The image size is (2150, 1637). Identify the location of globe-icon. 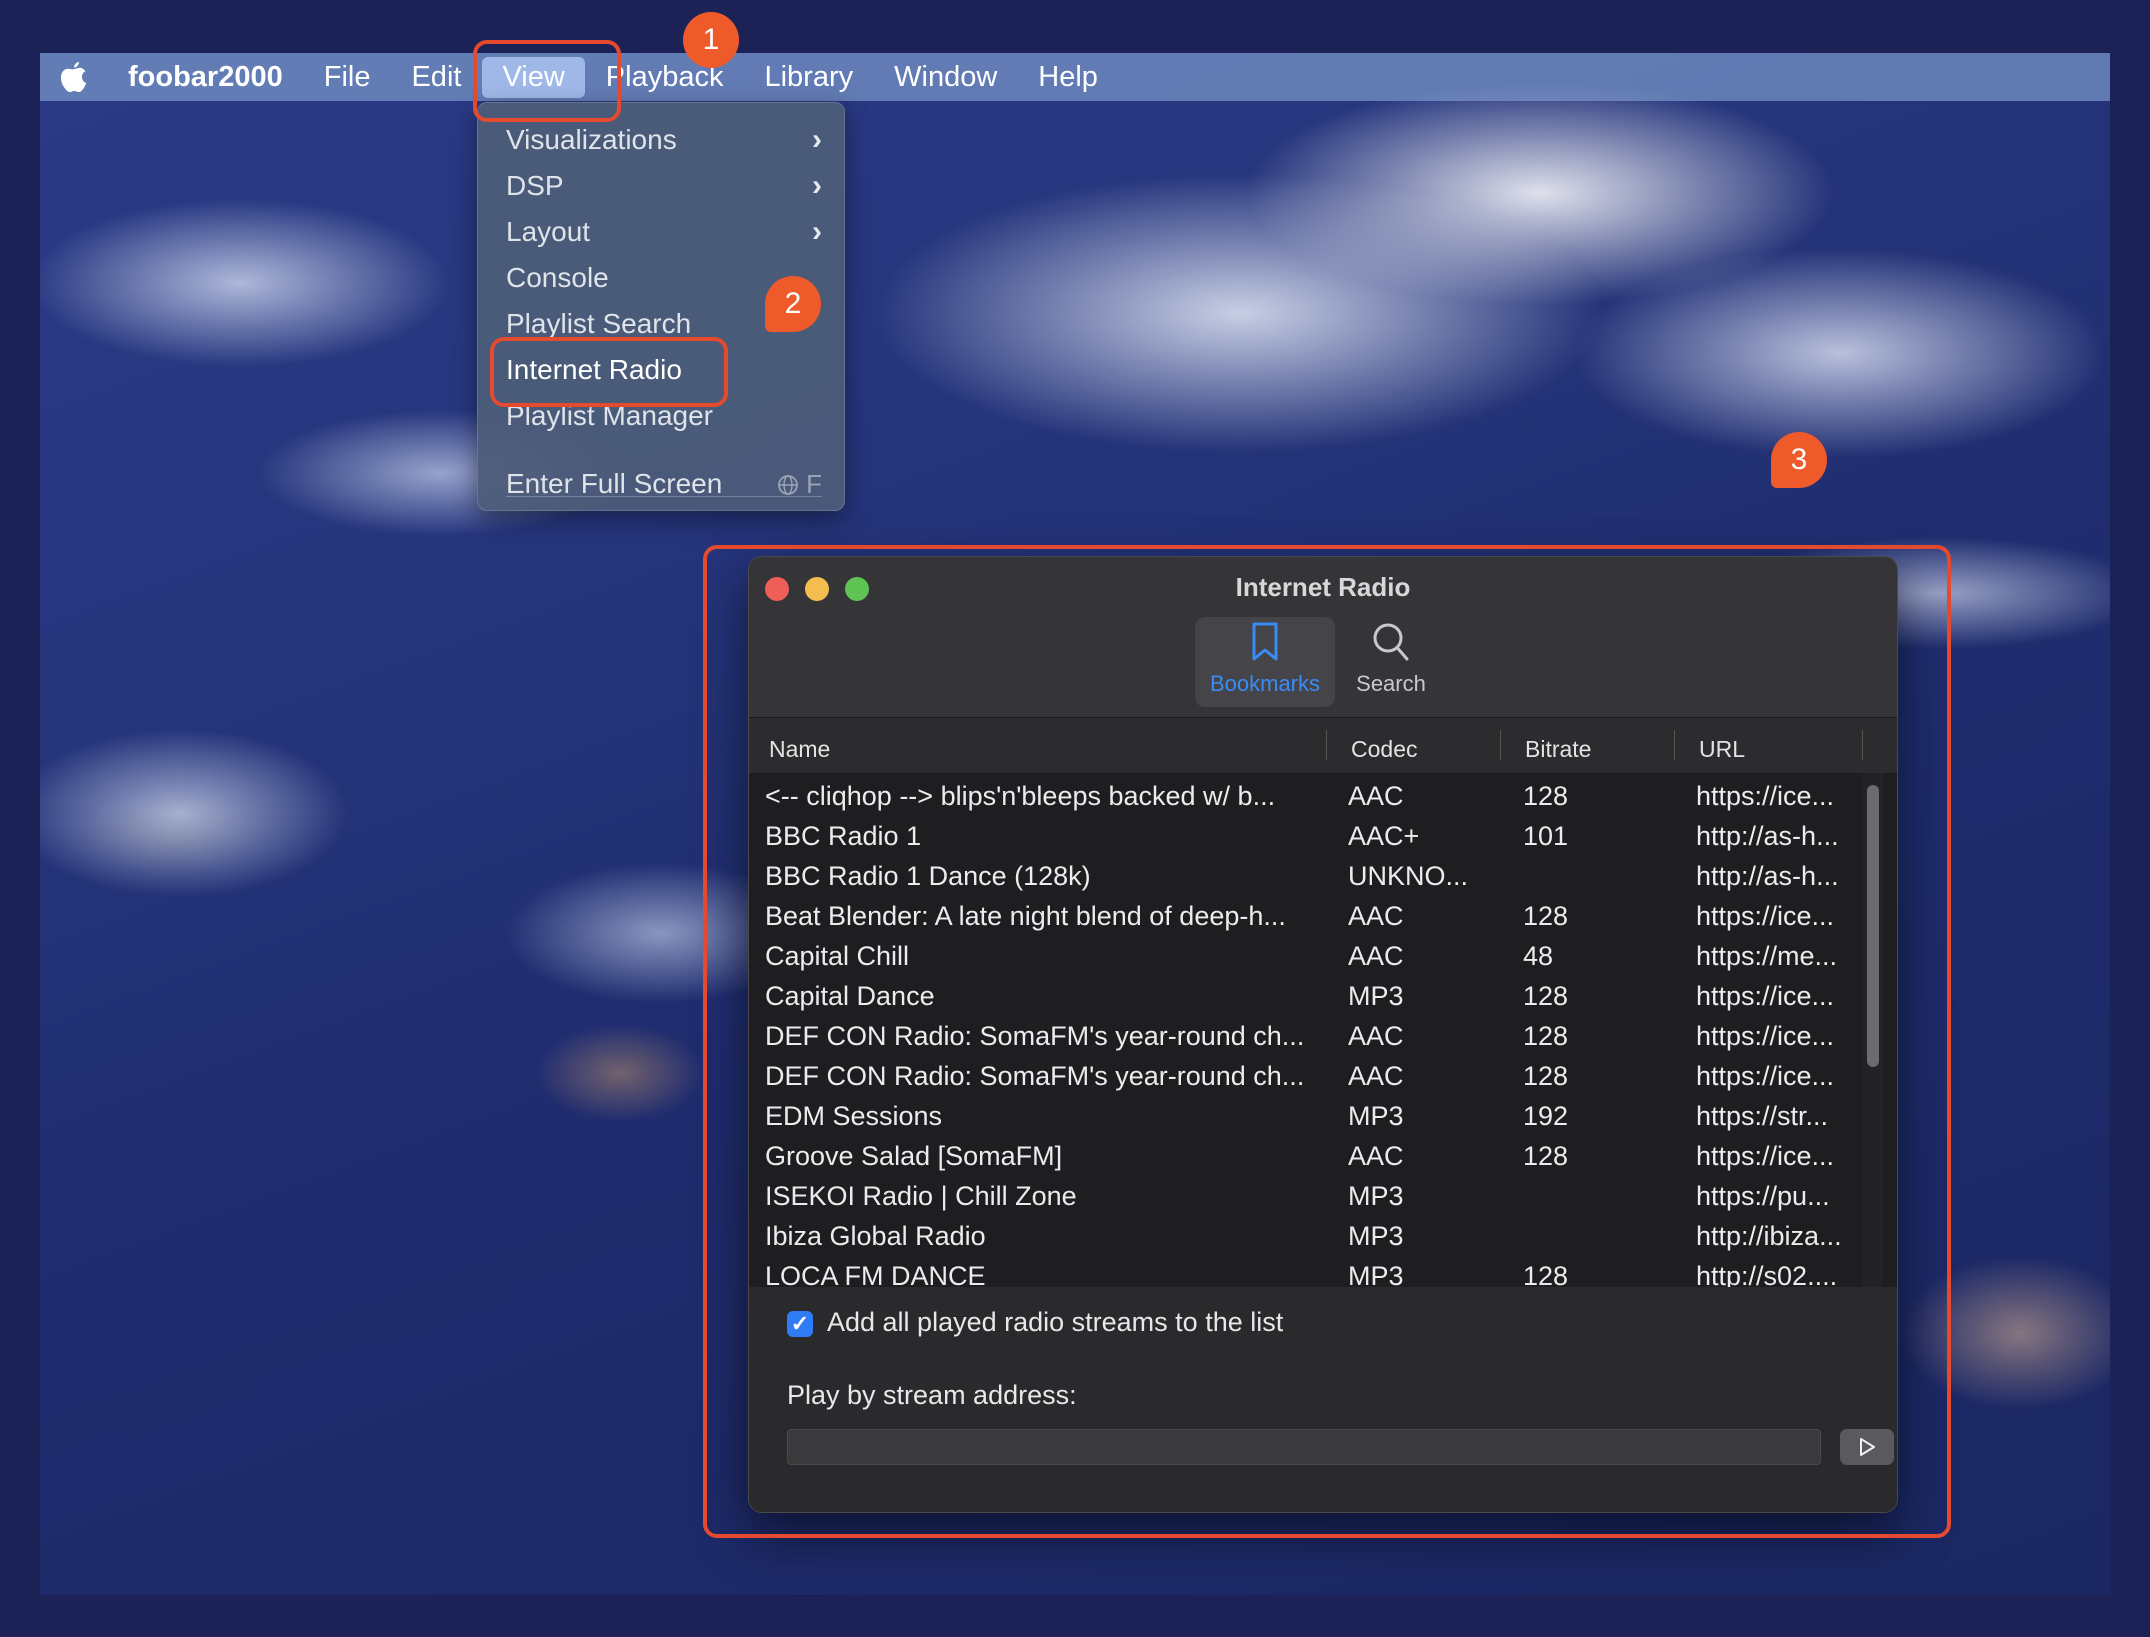
(787, 484).